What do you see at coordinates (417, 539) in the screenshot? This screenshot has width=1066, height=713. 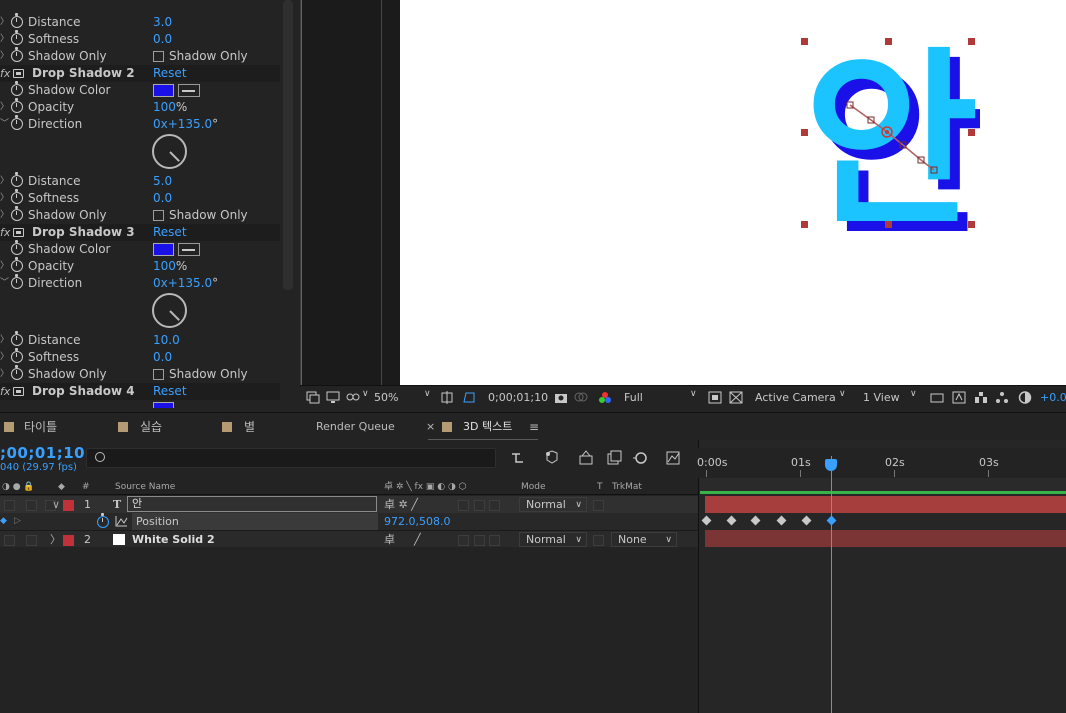 I see `quality-switch: ╱` at bounding box center [417, 539].